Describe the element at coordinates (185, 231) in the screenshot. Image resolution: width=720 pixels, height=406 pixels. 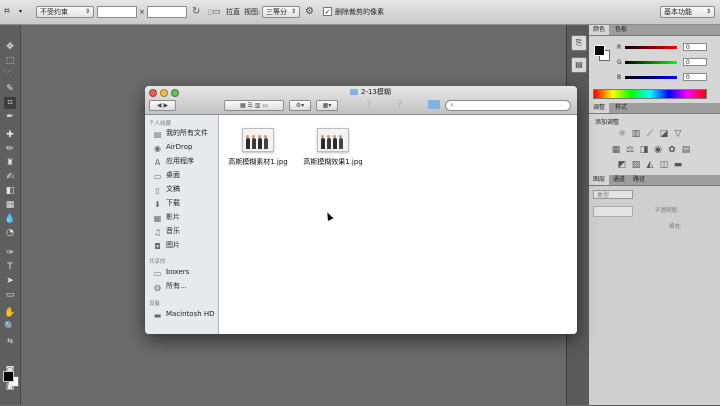
I see `sidebar-item-music: ♫ 音乐` at that location.